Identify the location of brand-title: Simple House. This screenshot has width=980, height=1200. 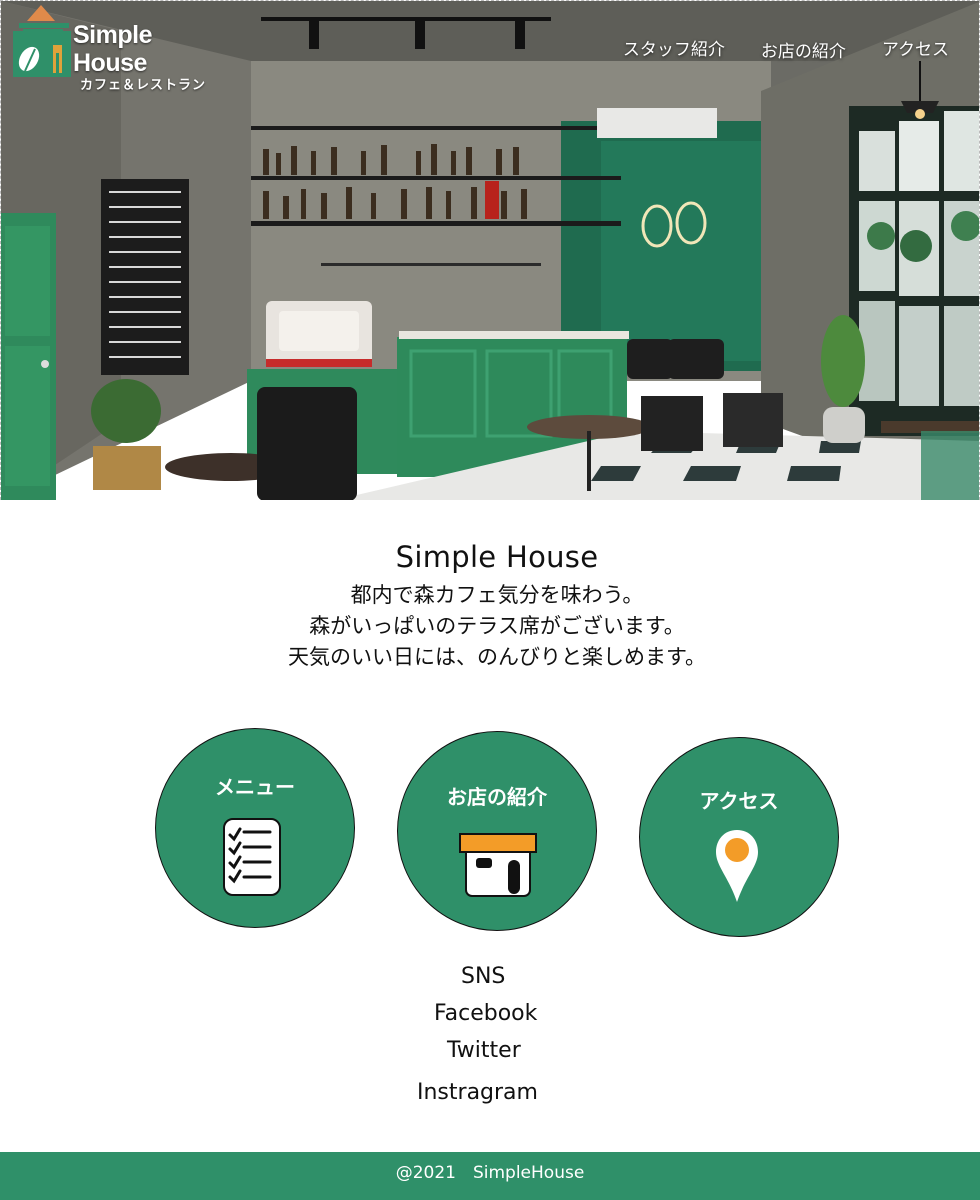
(112, 49).